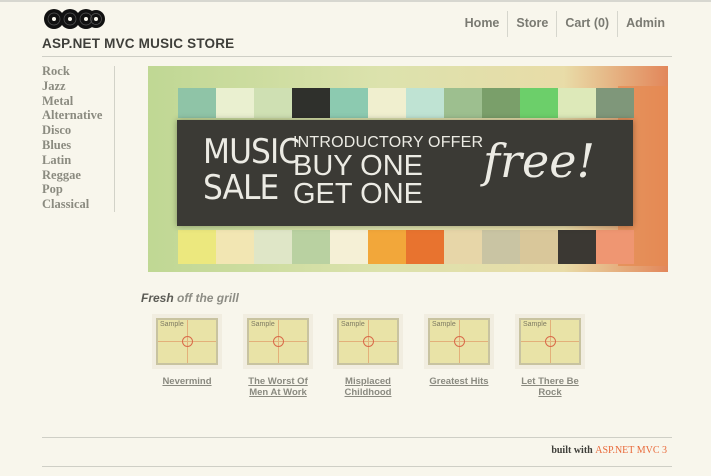  I want to click on vinyl-records-logo-icon, so click(75, 19).